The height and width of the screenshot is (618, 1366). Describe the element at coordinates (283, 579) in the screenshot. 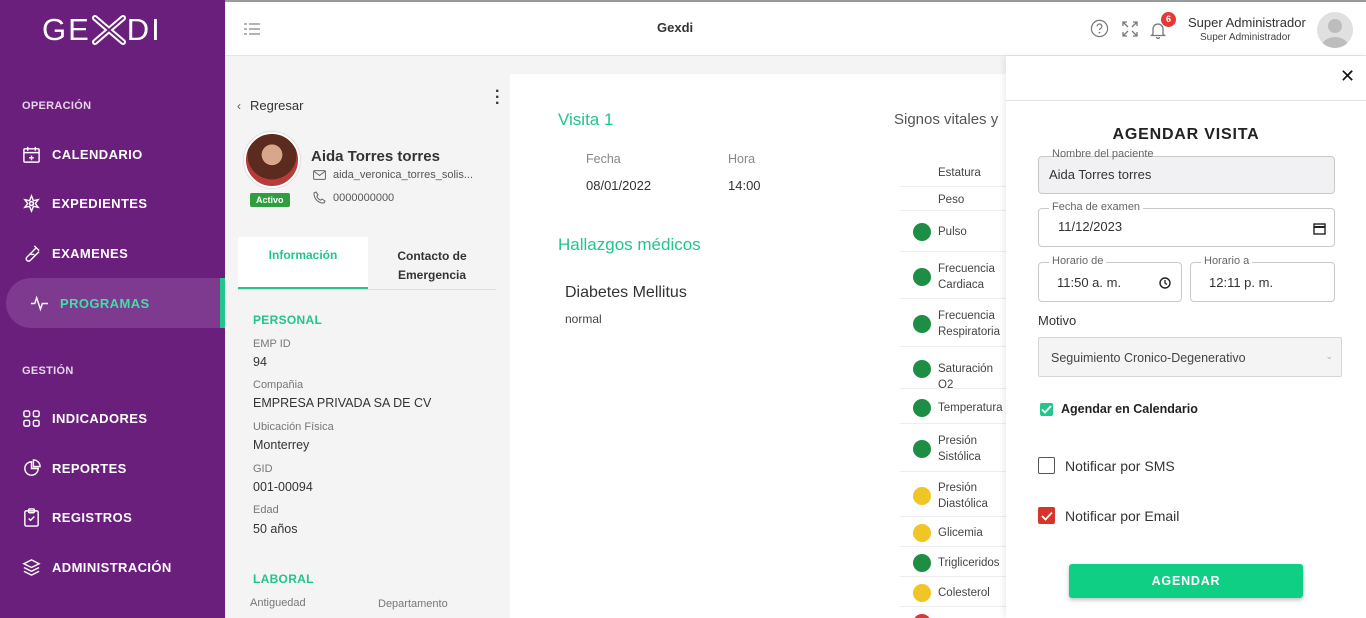

I see `section-laboral: LABORAL` at that location.